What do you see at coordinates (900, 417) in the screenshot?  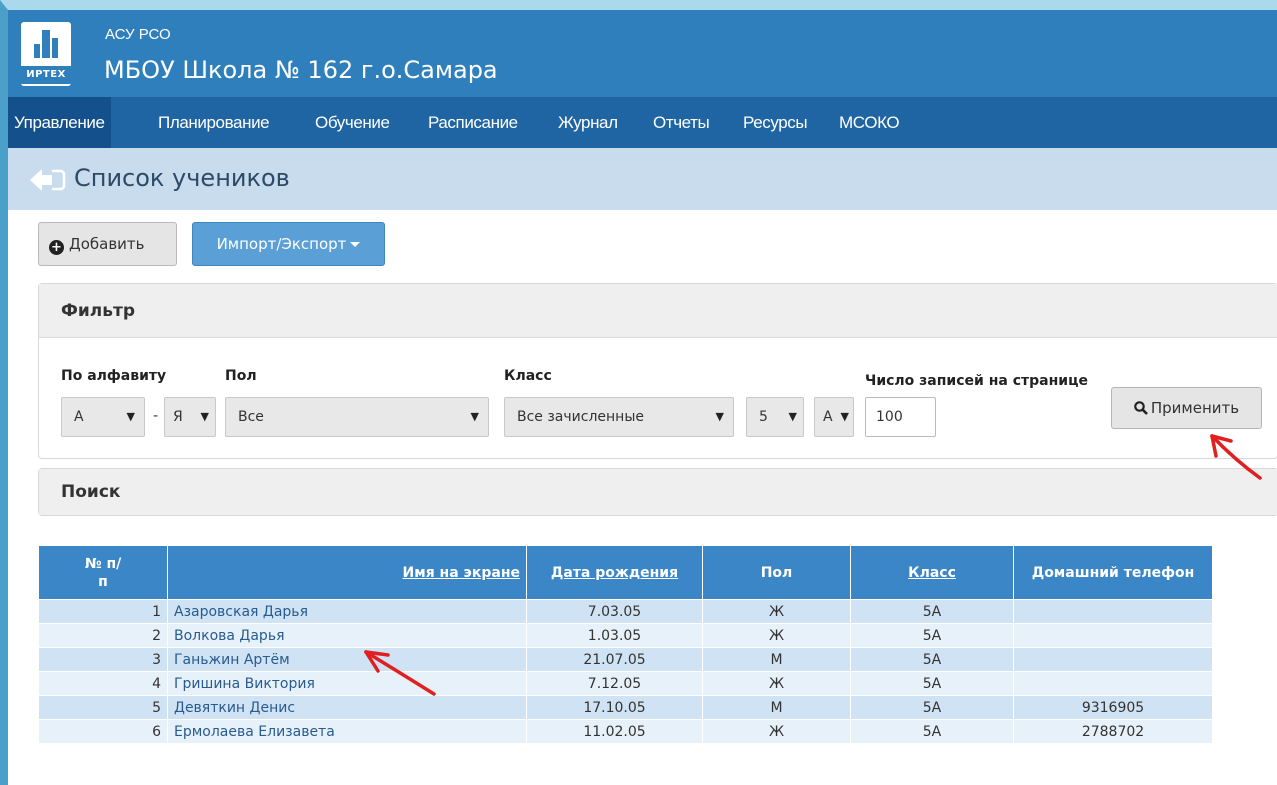 I see `page-size-input: 100` at bounding box center [900, 417].